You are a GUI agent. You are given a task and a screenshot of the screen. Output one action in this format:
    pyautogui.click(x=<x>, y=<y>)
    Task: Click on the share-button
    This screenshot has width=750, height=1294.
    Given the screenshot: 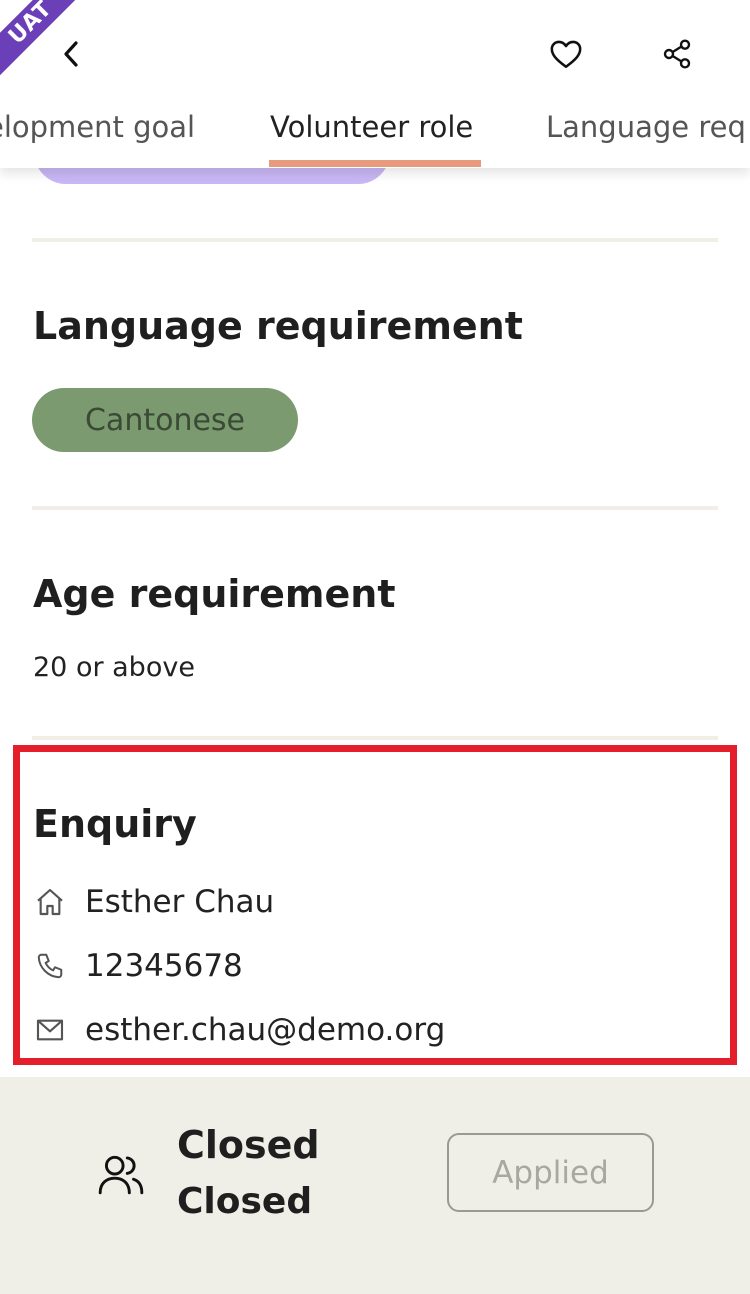 What is the action you would take?
    pyautogui.click(x=677, y=56)
    